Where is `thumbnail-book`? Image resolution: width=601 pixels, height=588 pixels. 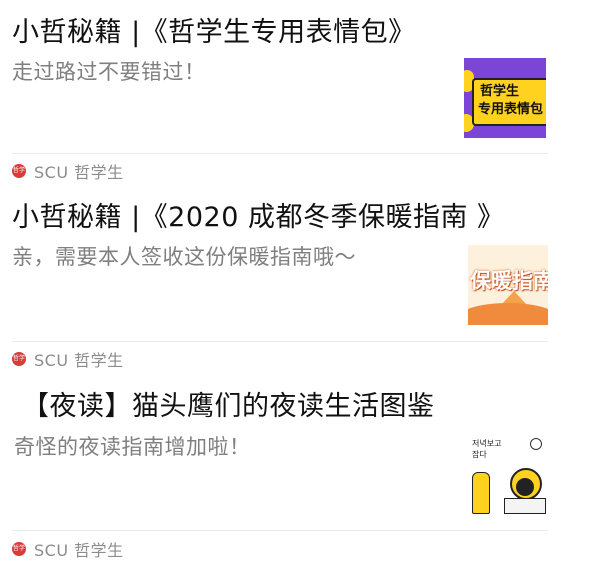 thumbnail-book is located at coordinates (525, 506).